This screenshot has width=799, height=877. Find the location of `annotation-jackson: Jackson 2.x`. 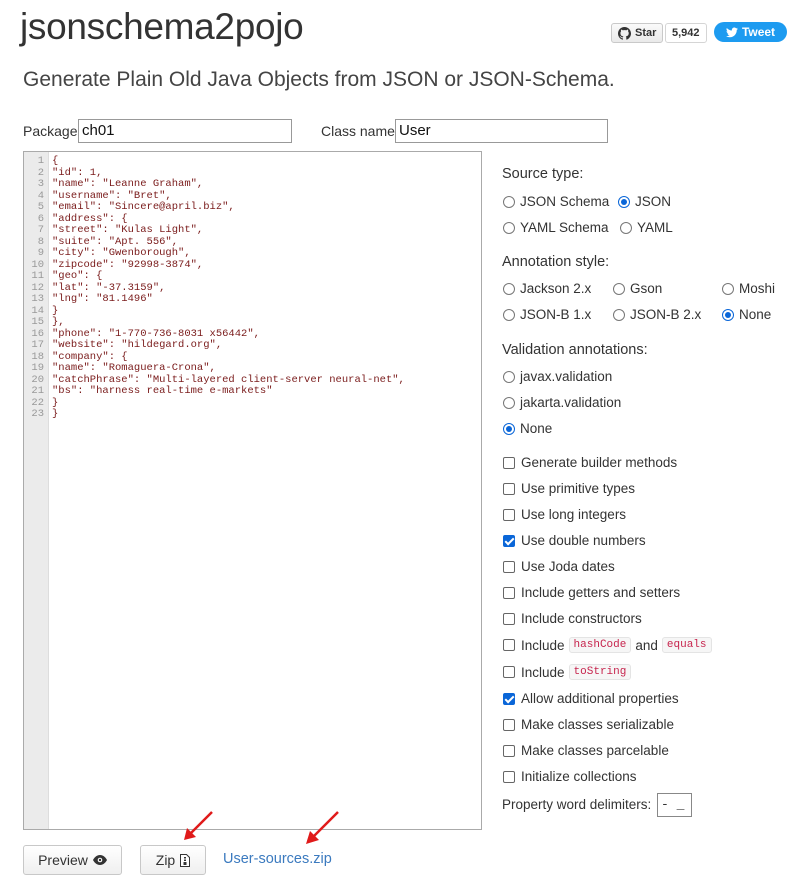

annotation-jackson: Jackson 2.x is located at coordinates (547, 288).